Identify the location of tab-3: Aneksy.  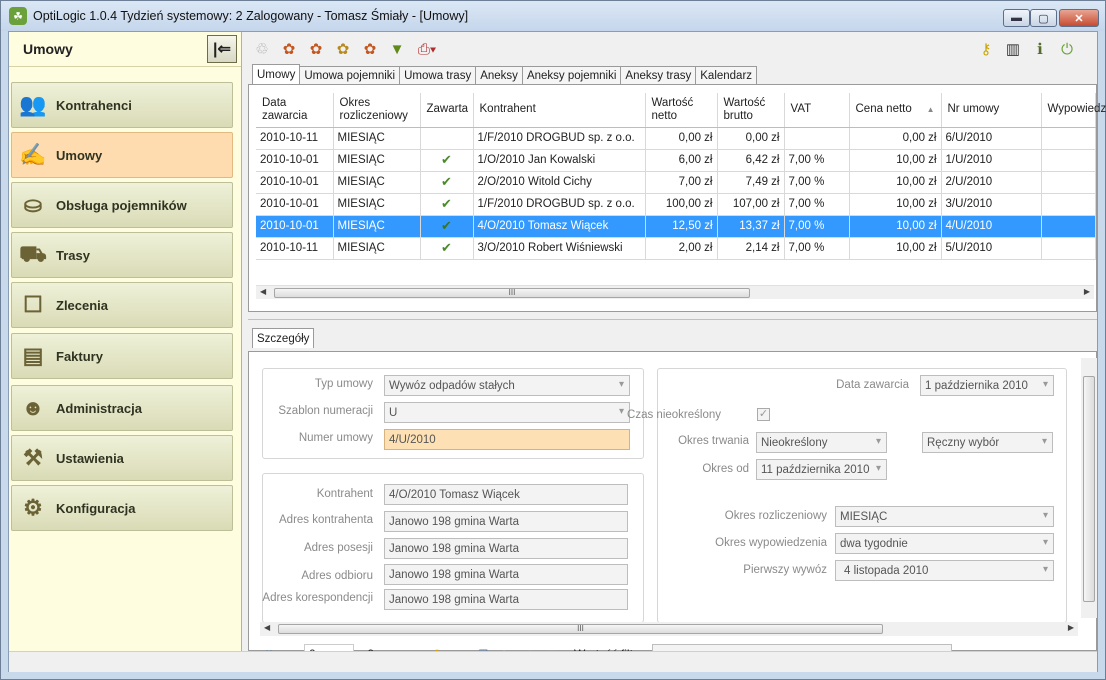
(499, 75).